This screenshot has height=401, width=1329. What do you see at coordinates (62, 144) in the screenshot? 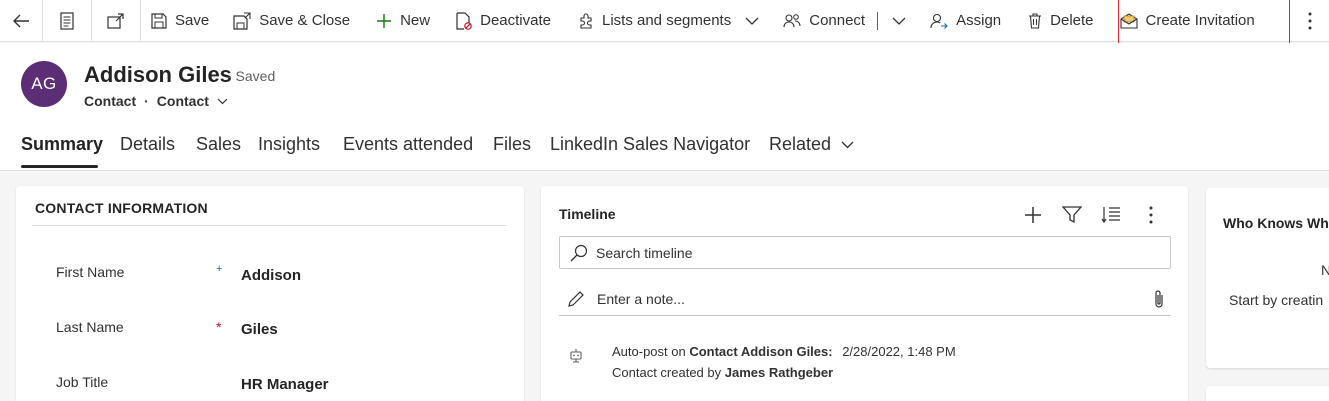
I see `tab-summary: Summary` at bounding box center [62, 144].